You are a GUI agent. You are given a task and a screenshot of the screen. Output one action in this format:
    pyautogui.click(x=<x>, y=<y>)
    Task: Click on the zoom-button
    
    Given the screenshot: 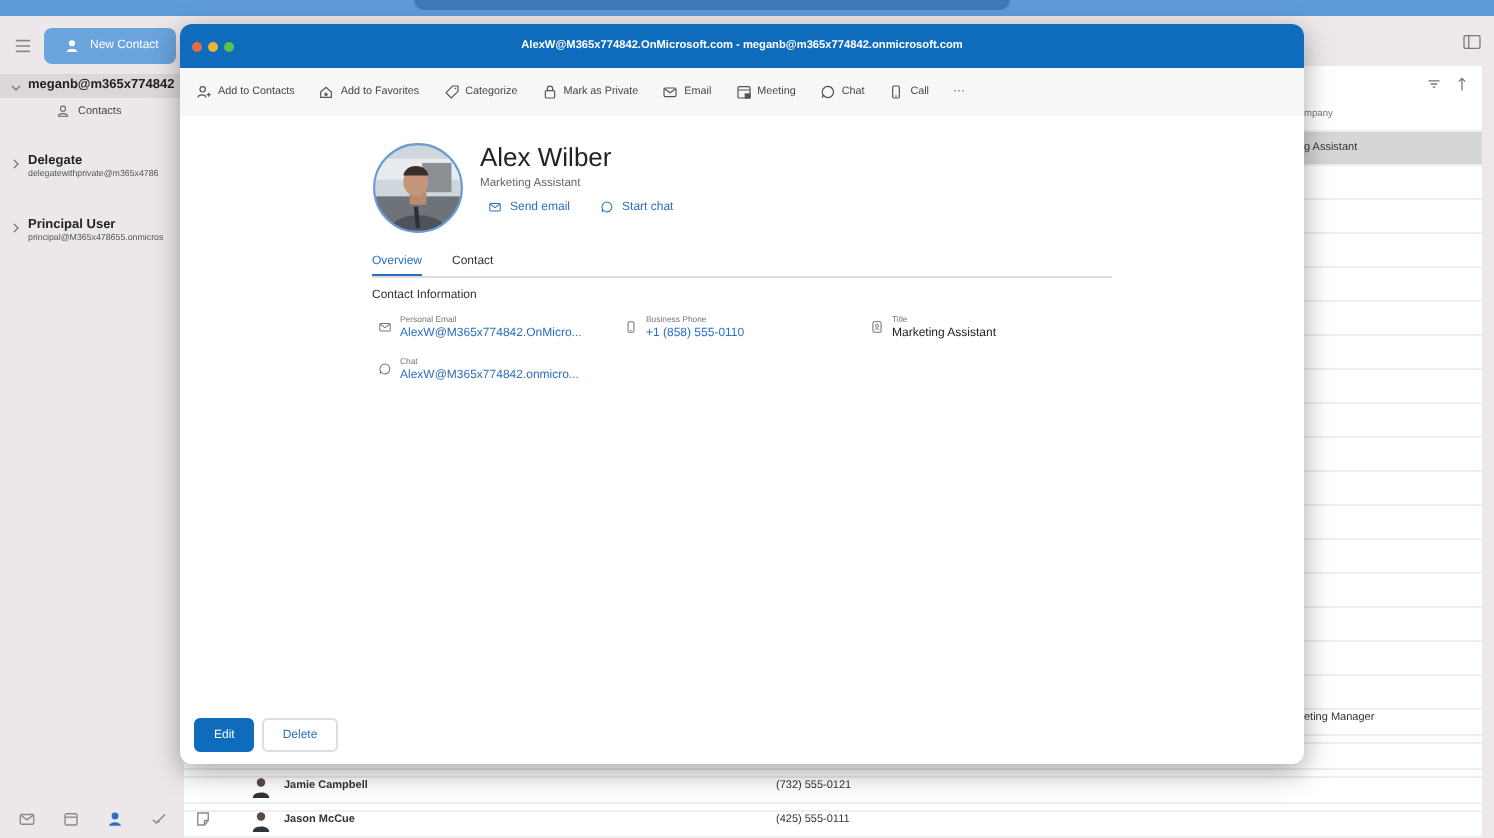 What is the action you would take?
    pyautogui.click(x=229, y=46)
    